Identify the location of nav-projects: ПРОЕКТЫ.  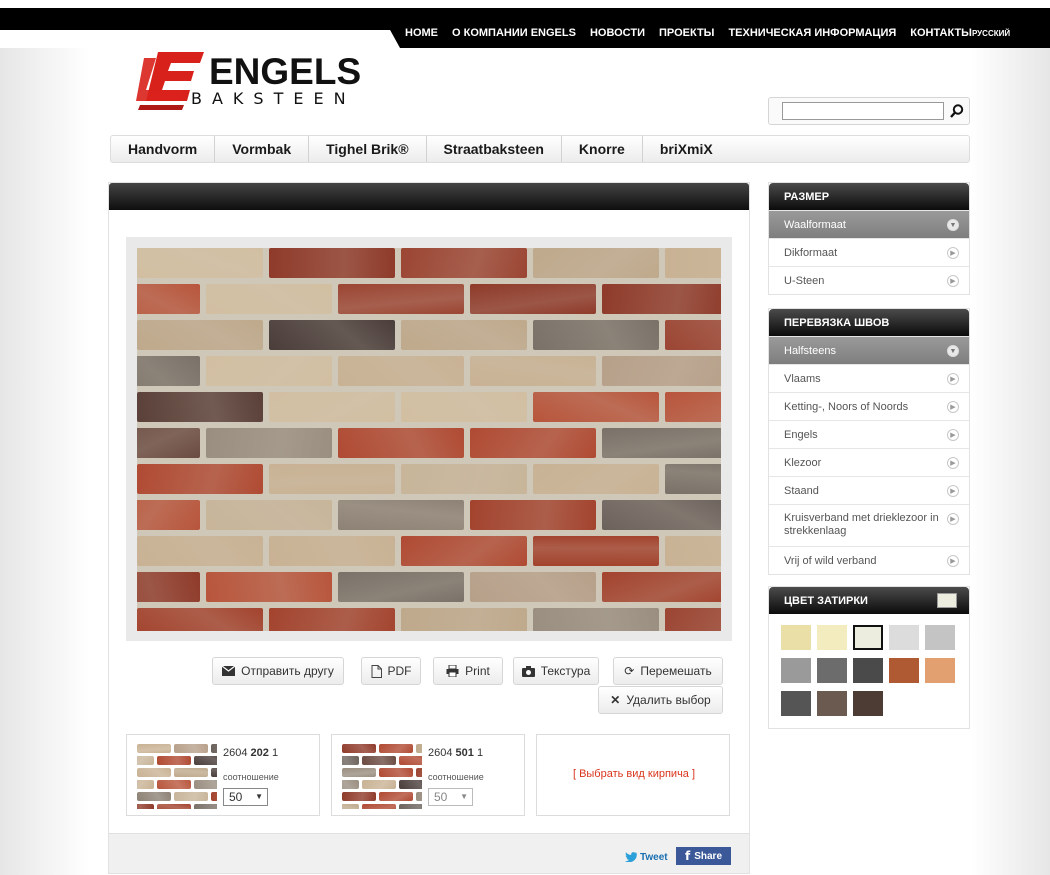
(686, 23).